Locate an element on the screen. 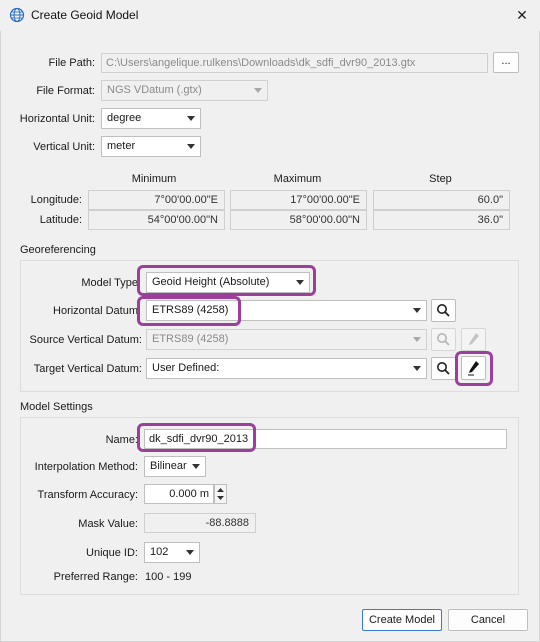  mask-value-label: Mask Value: is located at coordinates (108, 524).